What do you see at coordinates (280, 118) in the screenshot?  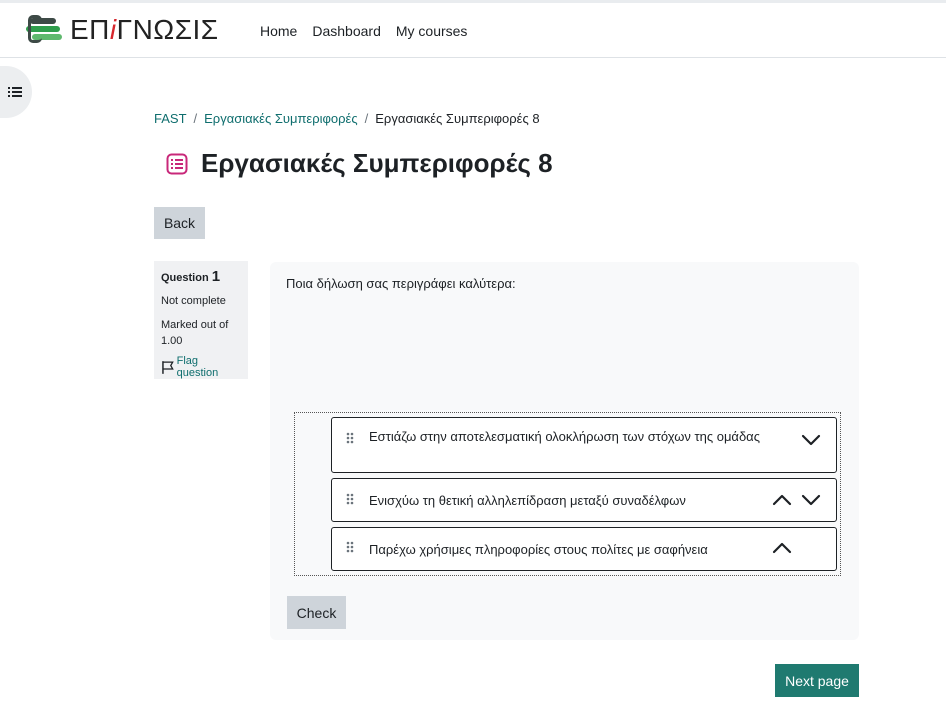 I see `breadcrumb-course: Εργασιακές Συμπεριφορές` at bounding box center [280, 118].